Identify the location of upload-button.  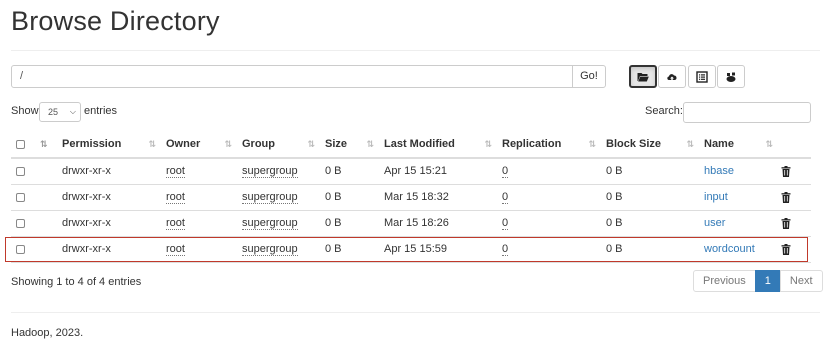
(672, 76).